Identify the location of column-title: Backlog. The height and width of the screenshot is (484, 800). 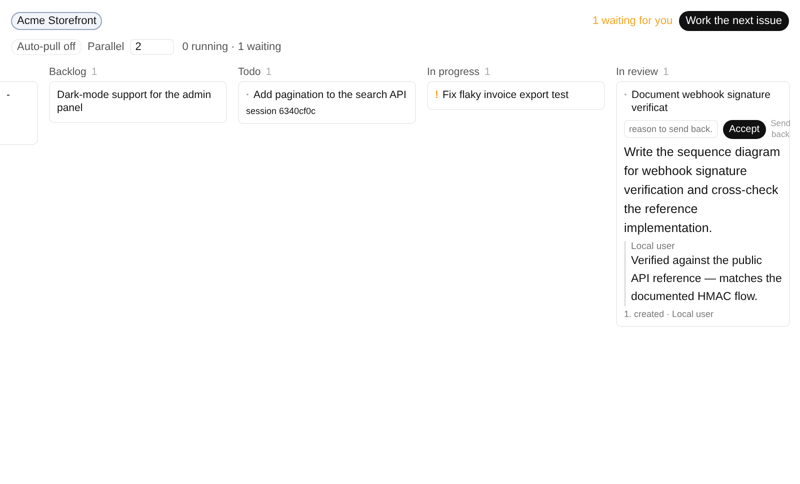
(67, 72).